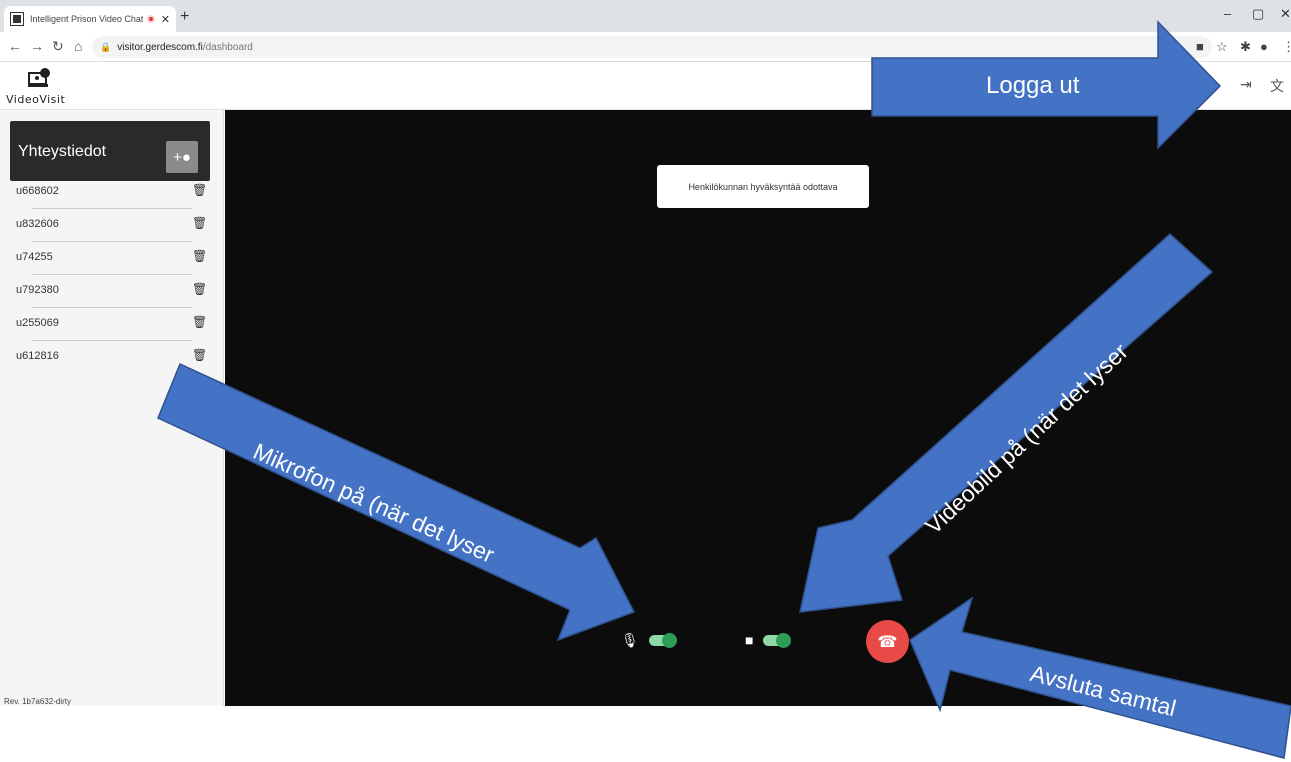 This screenshot has width=1291, height=762. Describe the element at coordinates (36, 99) in the screenshot. I see `logo-text: VideoVisit` at that location.